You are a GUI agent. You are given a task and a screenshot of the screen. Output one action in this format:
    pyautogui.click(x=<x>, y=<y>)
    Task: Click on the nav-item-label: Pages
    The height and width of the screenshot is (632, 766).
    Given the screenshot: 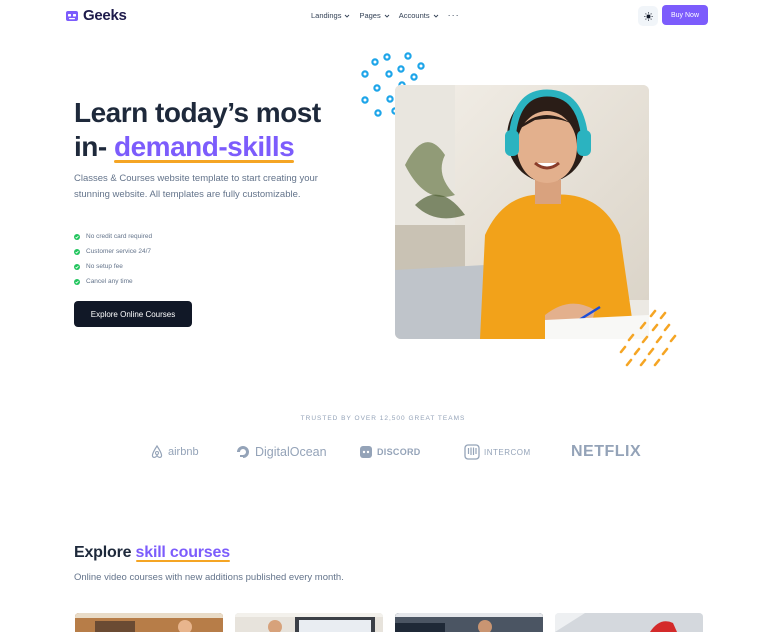 What is the action you would take?
    pyautogui.click(x=370, y=15)
    